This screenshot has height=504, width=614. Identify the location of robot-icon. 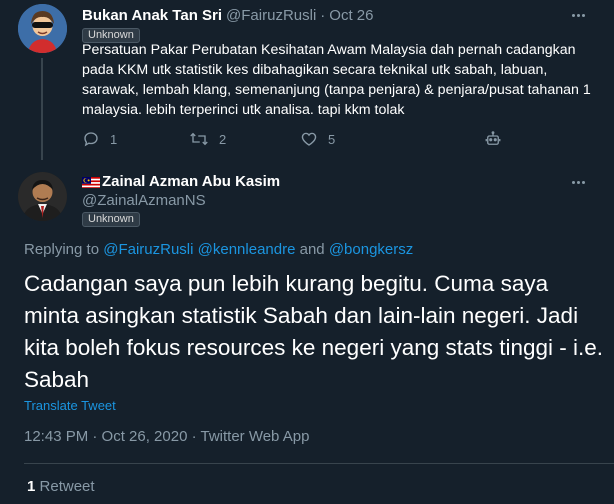
(493, 138).